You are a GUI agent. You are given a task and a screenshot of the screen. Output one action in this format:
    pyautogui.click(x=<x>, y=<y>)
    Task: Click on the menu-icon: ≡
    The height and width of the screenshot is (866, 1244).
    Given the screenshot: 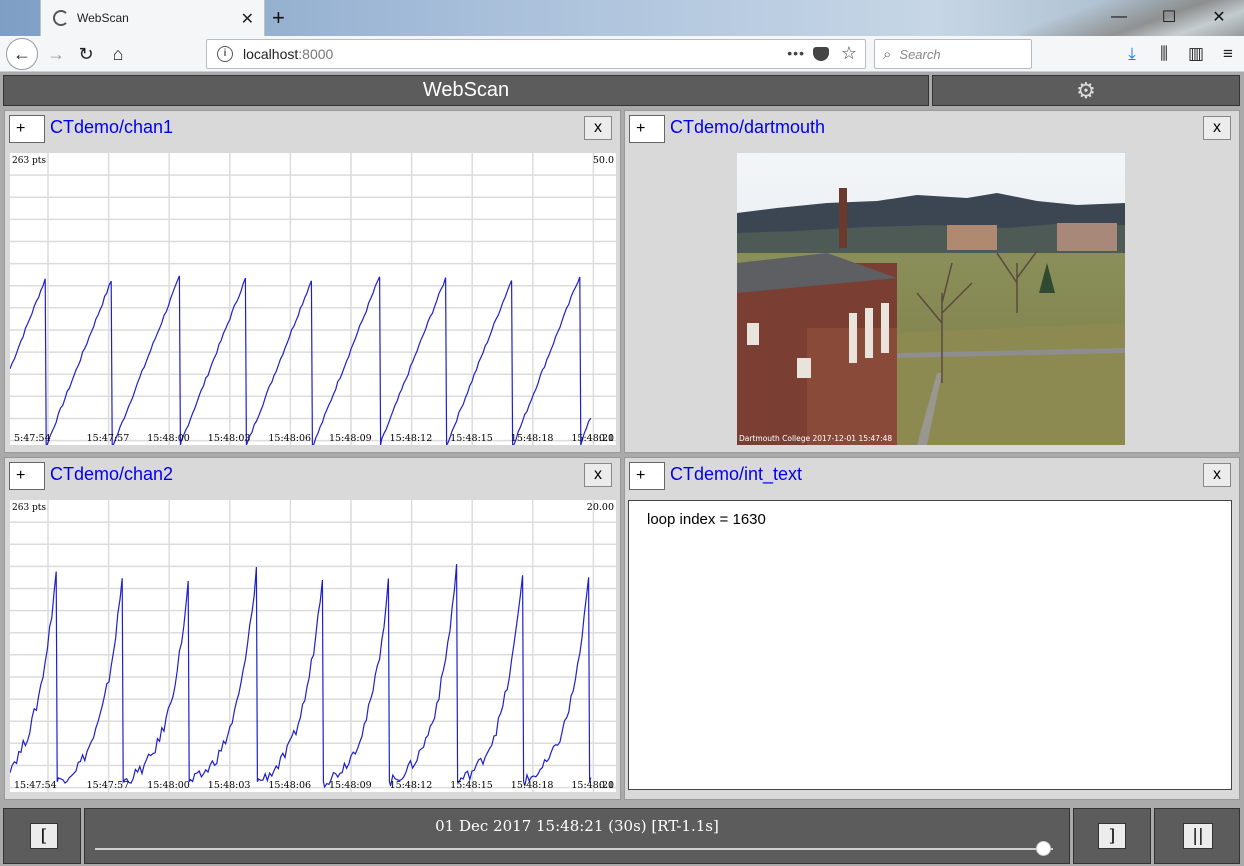 What is the action you would take?
    pyautogui.click(x=1228, y=54)
    